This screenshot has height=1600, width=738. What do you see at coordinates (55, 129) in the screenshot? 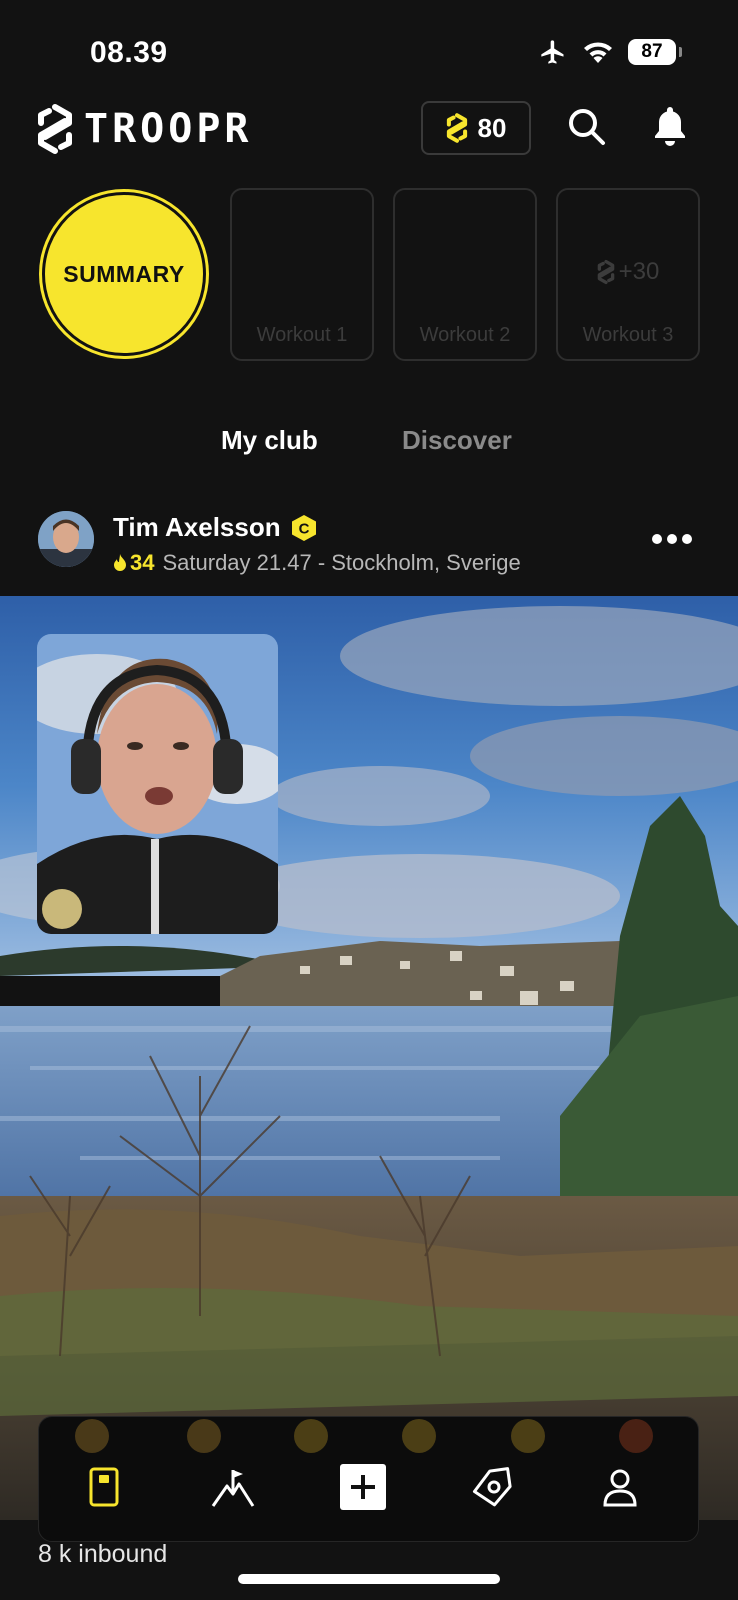
I see `troopr-logo-icon` at bounding box center [55, 129].